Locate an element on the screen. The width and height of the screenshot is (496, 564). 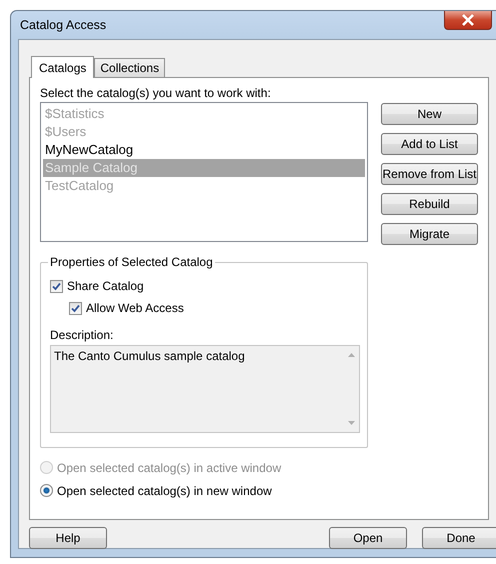
close-button is located at coordinates (468, 20).